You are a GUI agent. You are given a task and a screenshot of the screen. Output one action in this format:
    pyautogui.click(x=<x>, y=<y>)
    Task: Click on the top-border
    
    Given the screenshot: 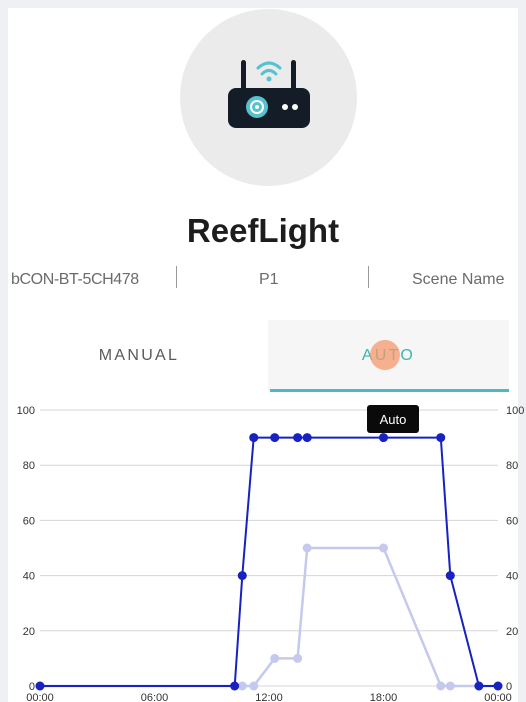 What is the action you would take?
    pyautogui.click(x=263, y=4)
    